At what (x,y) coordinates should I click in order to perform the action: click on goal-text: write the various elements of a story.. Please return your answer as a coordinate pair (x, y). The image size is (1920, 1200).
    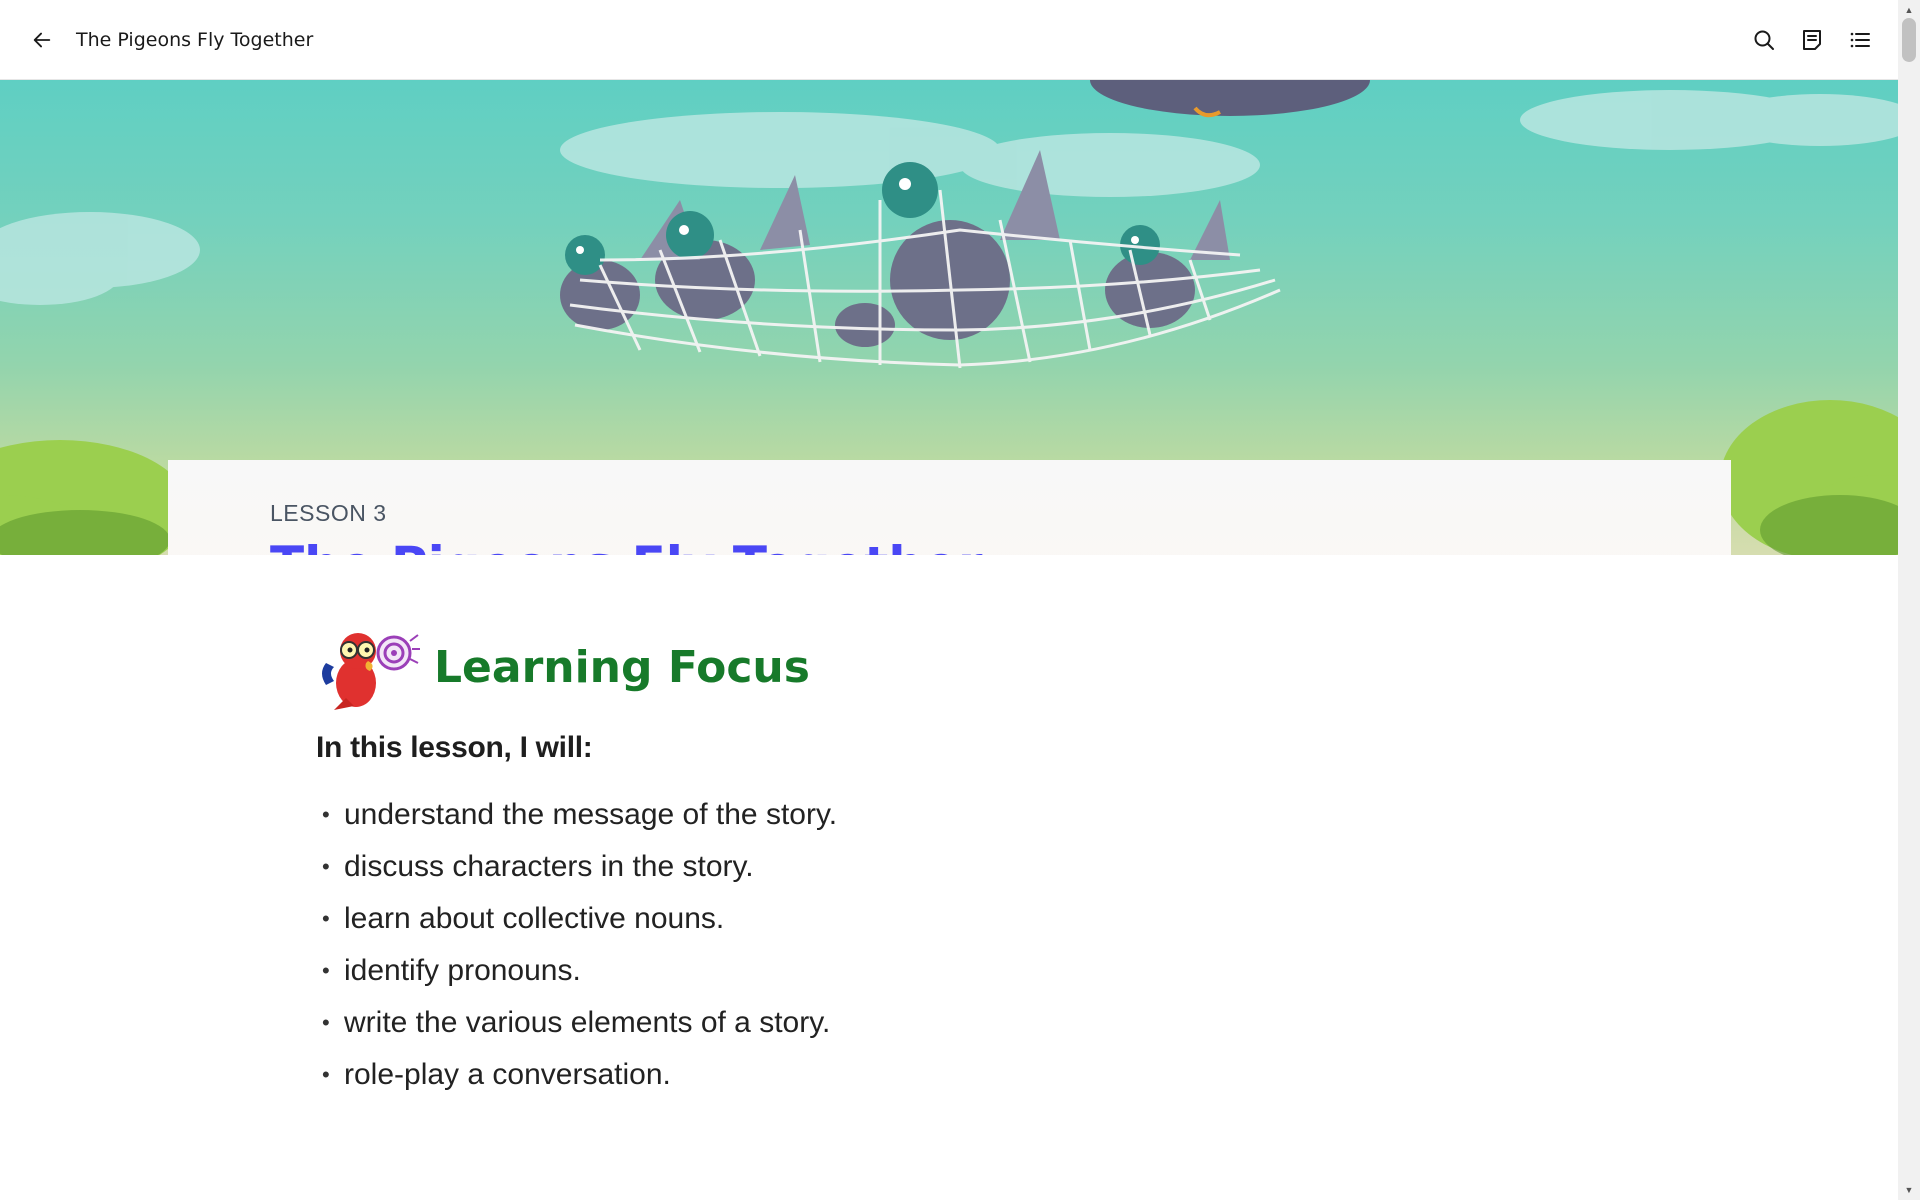
    Looking at the image, I should click on (587, 1022).